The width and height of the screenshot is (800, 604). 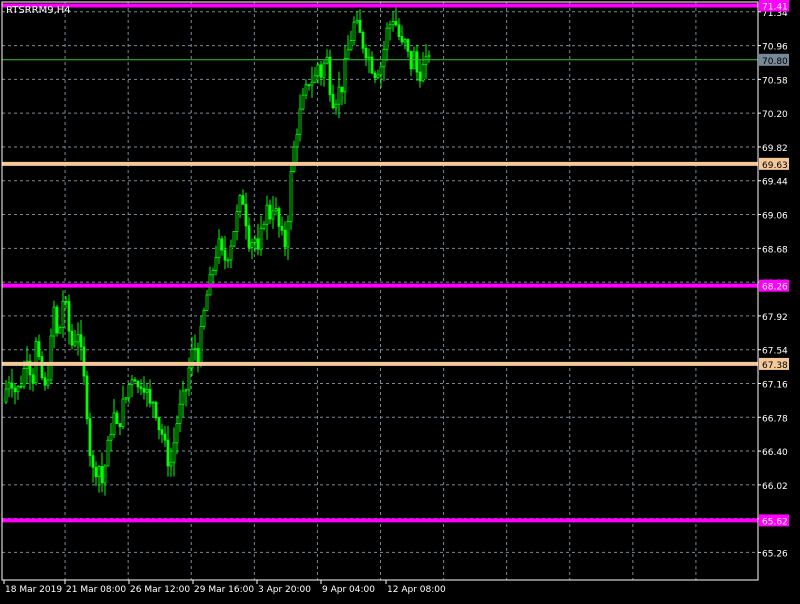 What do you see at coordinates (224, 590) in the screenshot?
I see `x-tick-label: 29 Mar 16:00` at bounding box center [224, 590].